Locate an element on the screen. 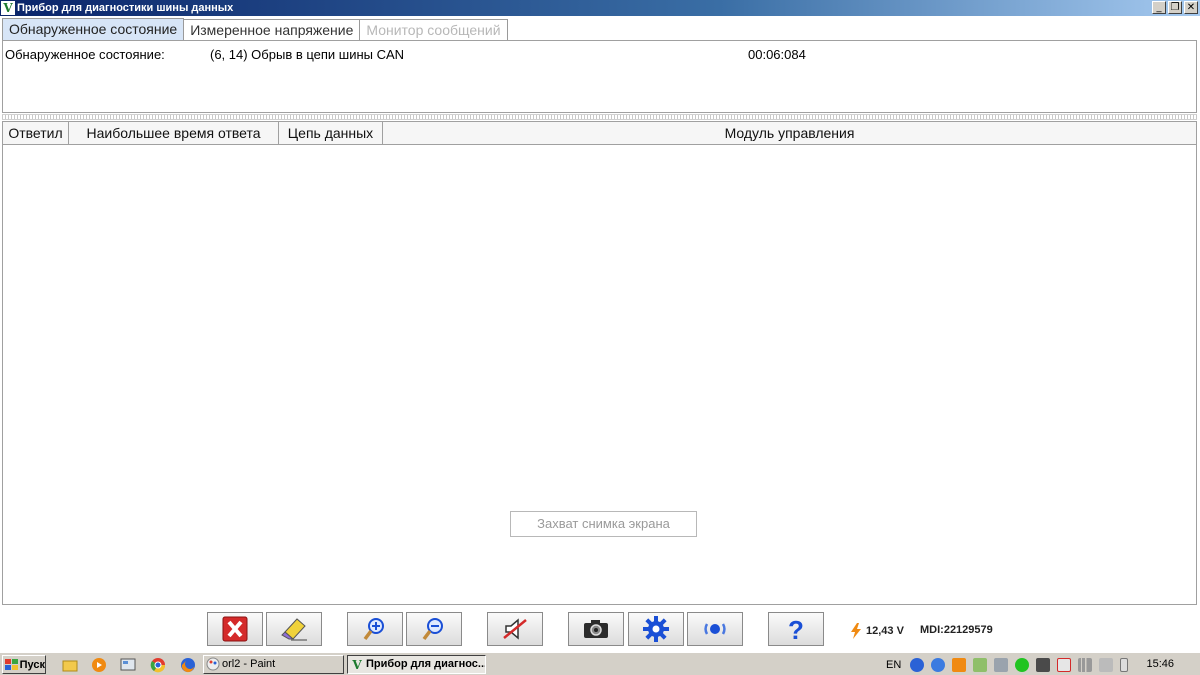  svg-text: V is located at coordinates (356, 664).